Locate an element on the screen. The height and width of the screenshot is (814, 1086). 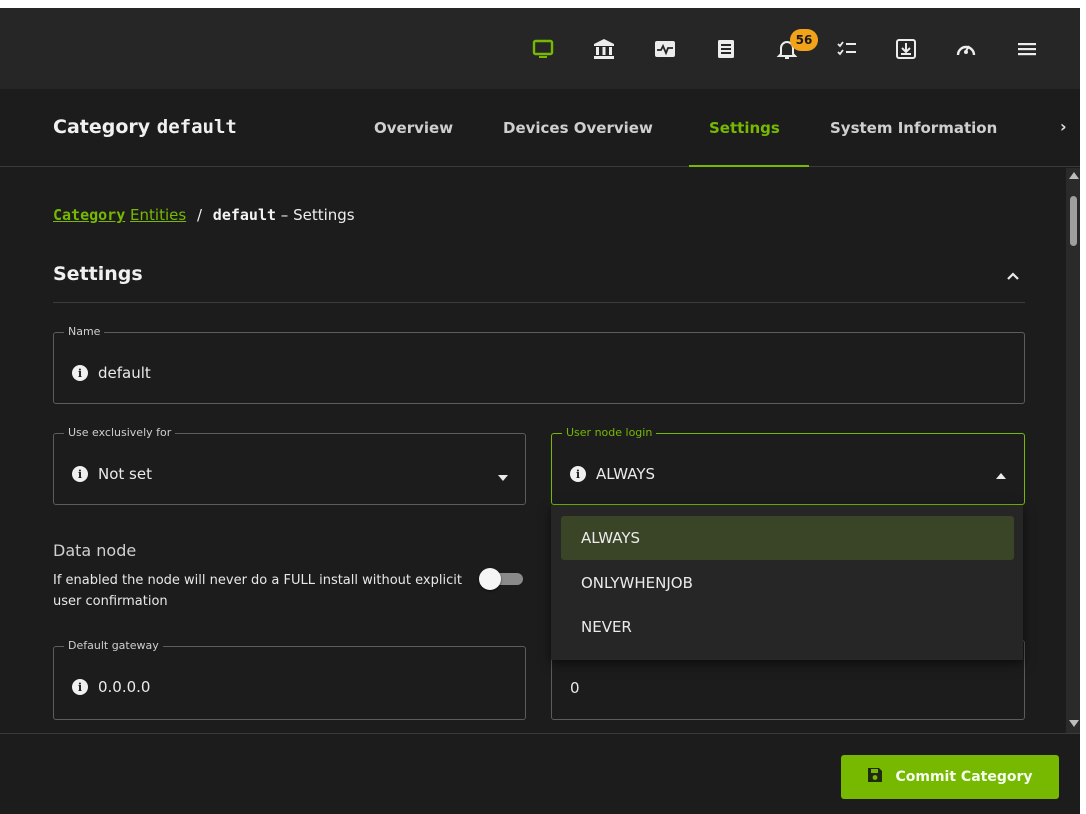
save-icon is located at coordinates (875, 777).